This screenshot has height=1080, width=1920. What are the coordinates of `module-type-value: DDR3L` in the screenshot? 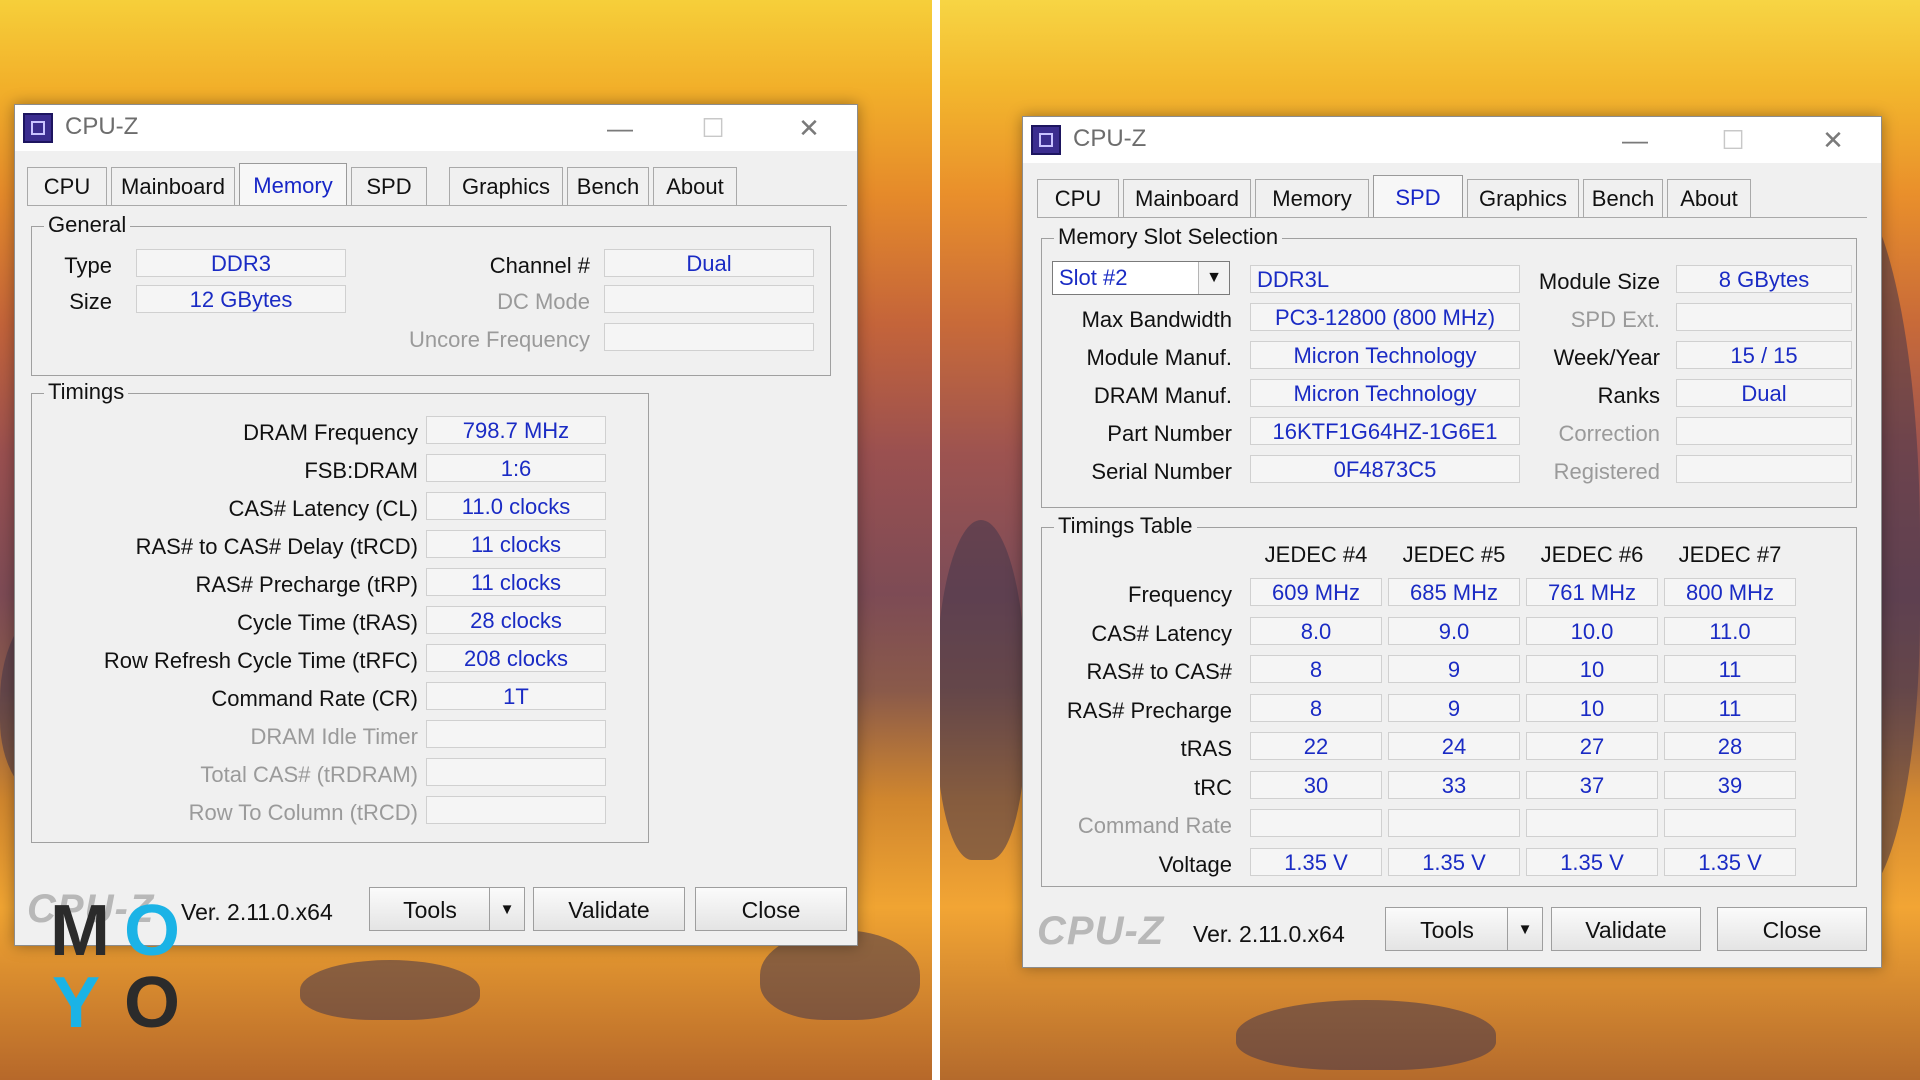 It's located at (1385, 279).